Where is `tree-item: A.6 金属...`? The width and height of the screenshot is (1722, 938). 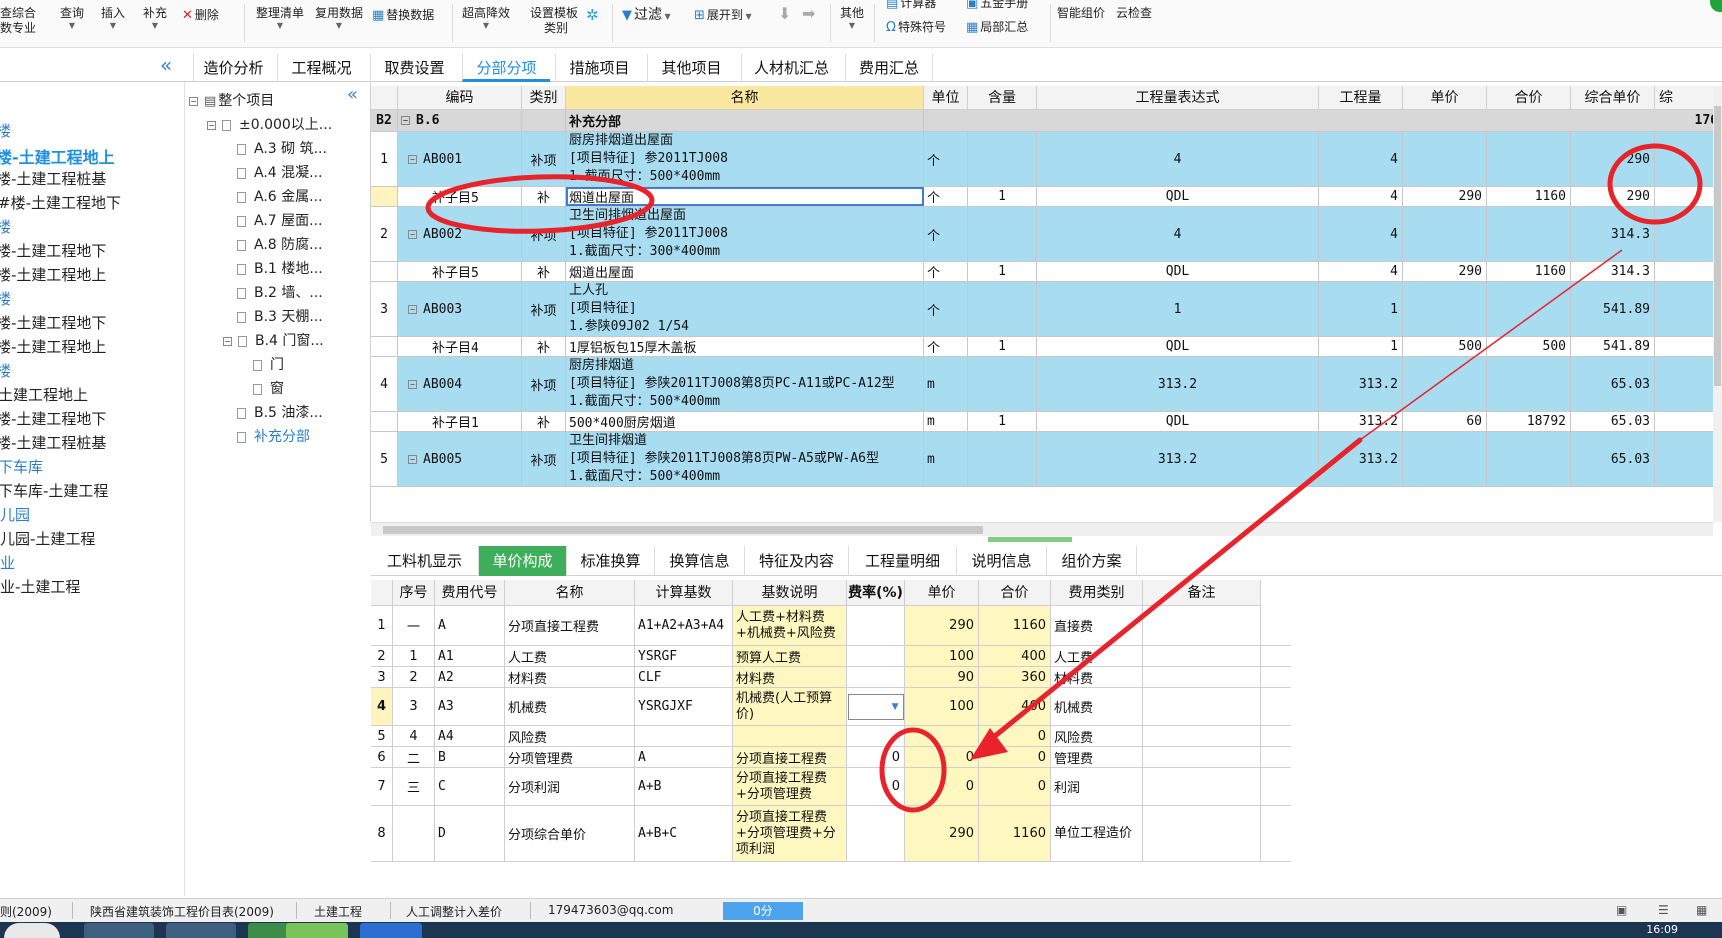 tree-item: A.6 金属... is located at coordinates (280, 196).